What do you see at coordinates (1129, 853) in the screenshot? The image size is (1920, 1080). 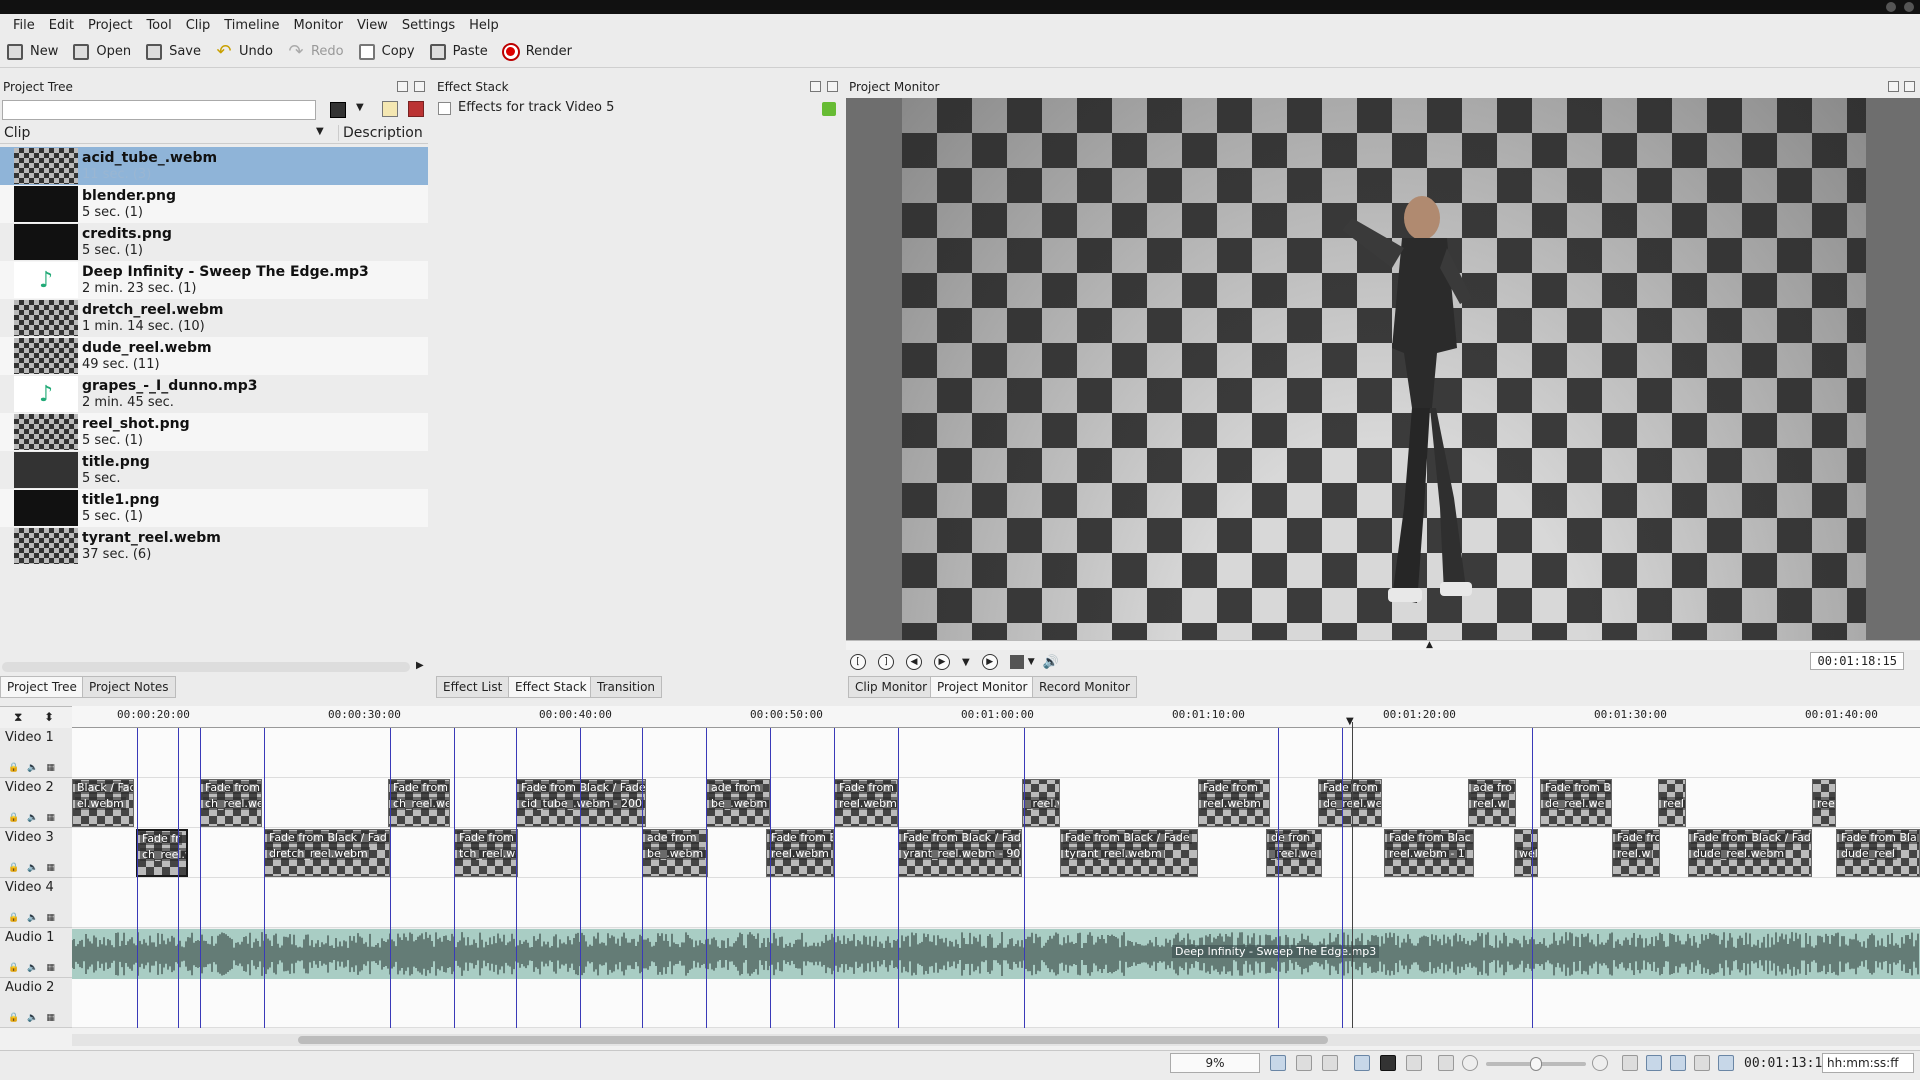 I see `timeline-clip: Fade from Black / Fade tyrant_reel.webm` at bounding box center [1129, 853].